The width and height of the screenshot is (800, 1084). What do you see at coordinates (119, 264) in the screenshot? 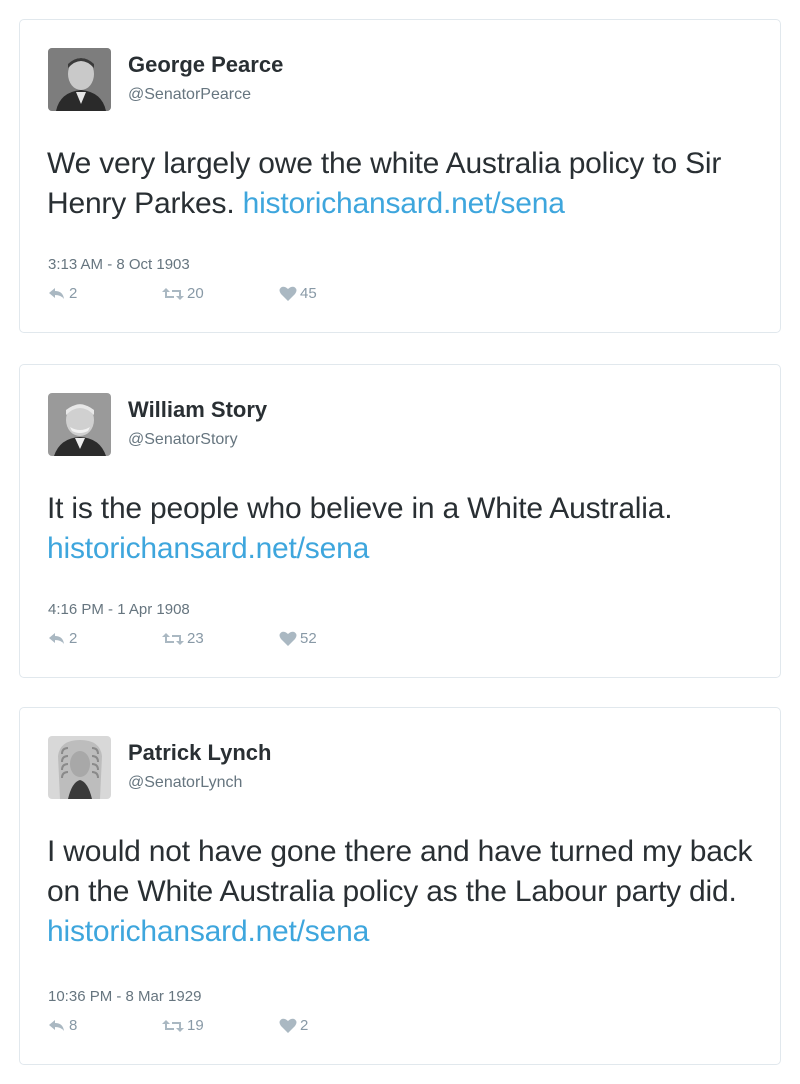
I see `tweet-timestamp: 3:13 AM - 8 Oct 1903` at bounding box center [119, 264].